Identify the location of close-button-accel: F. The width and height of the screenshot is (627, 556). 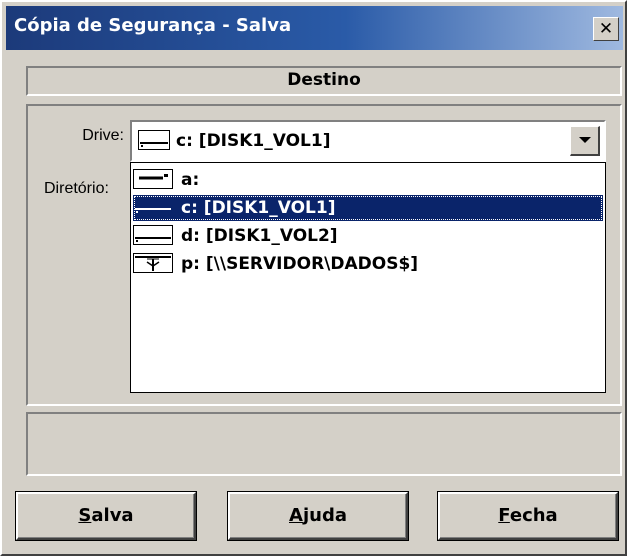
(504, 515).